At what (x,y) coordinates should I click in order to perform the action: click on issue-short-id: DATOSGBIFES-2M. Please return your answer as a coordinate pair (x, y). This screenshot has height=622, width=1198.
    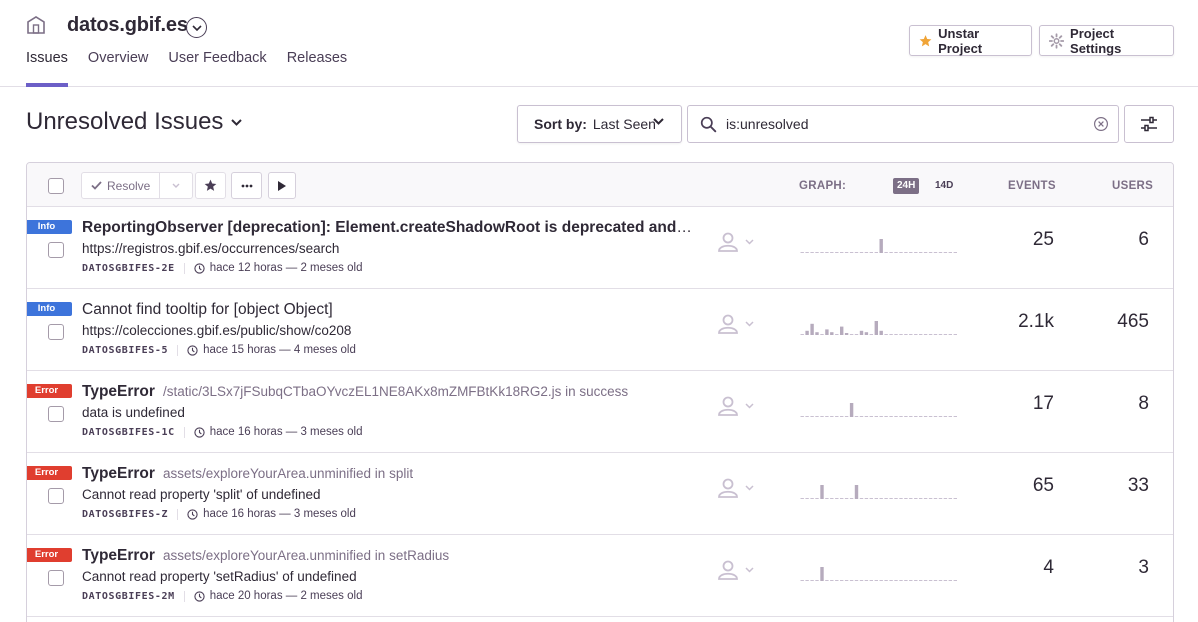
    Looking at the image, I should click on (133, 596).